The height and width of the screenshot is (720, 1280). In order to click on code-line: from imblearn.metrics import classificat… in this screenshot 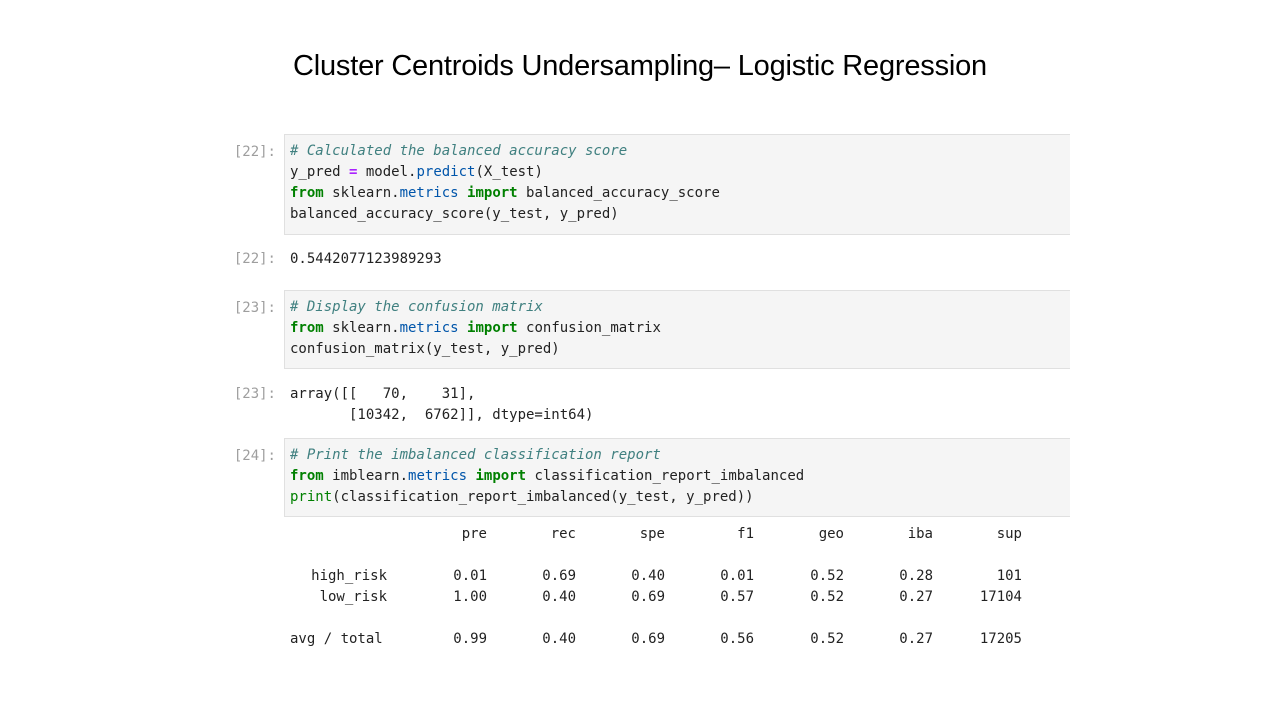, I will do `click(680, 476)`.